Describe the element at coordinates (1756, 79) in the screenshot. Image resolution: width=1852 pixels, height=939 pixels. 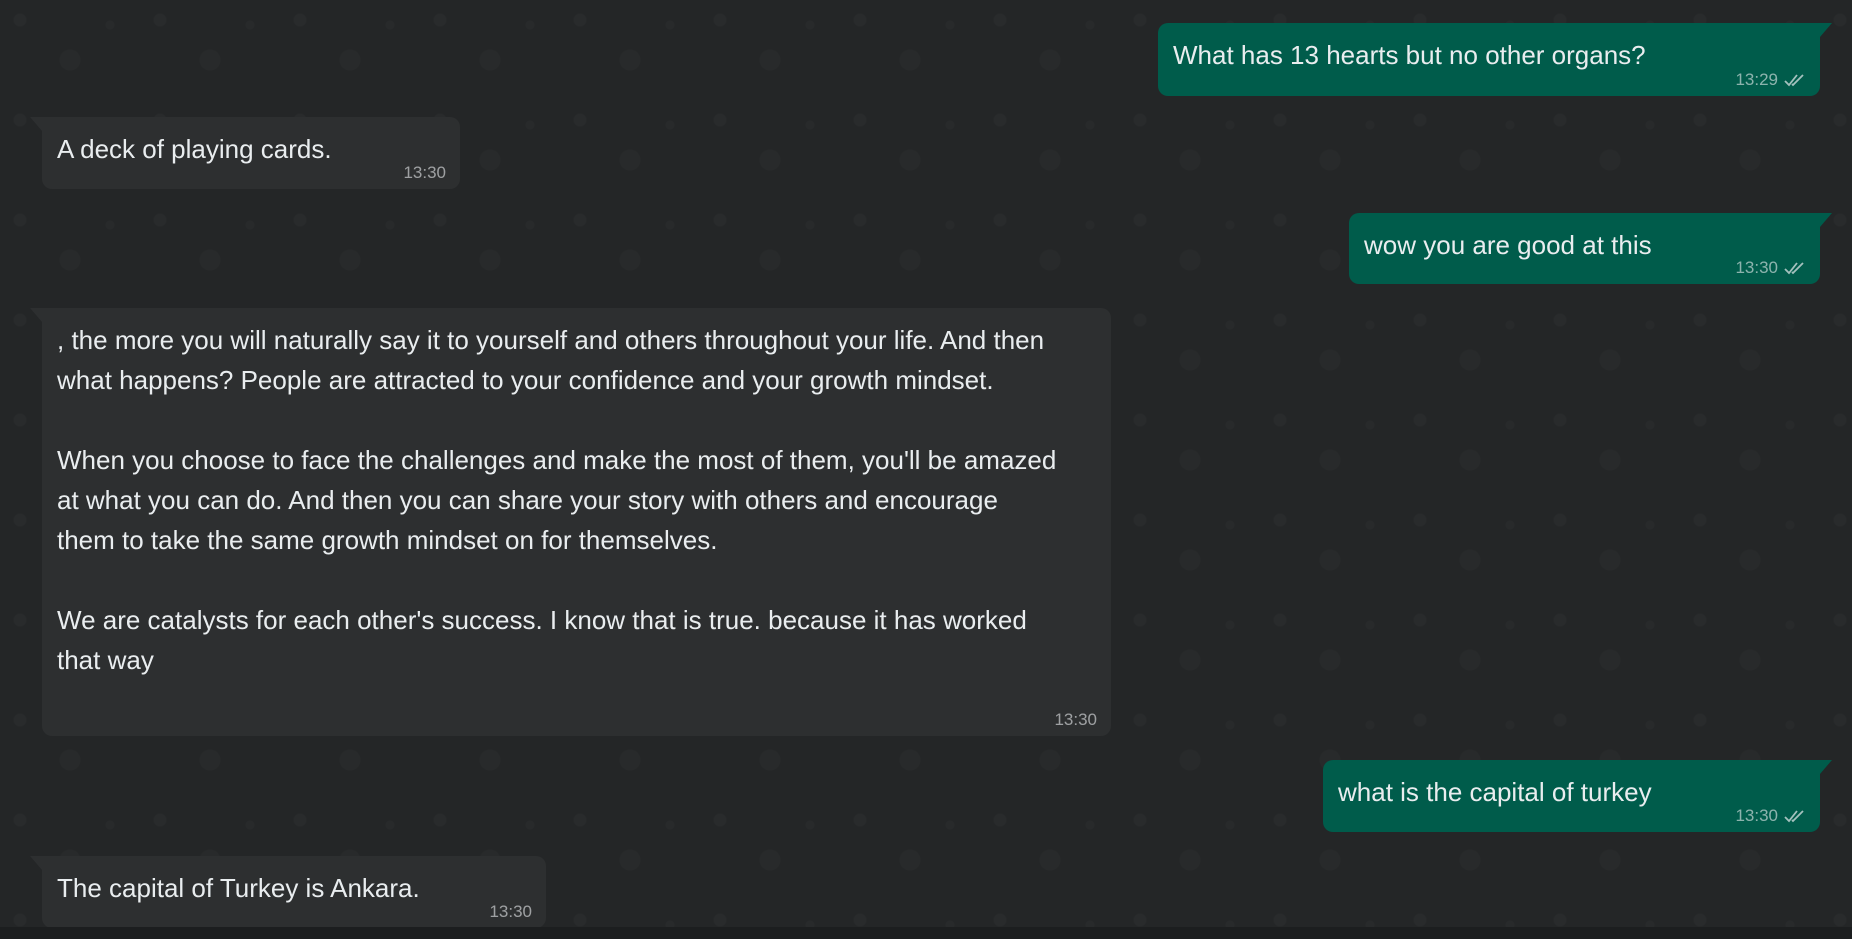
I see `message-time: 13:29` at that location.